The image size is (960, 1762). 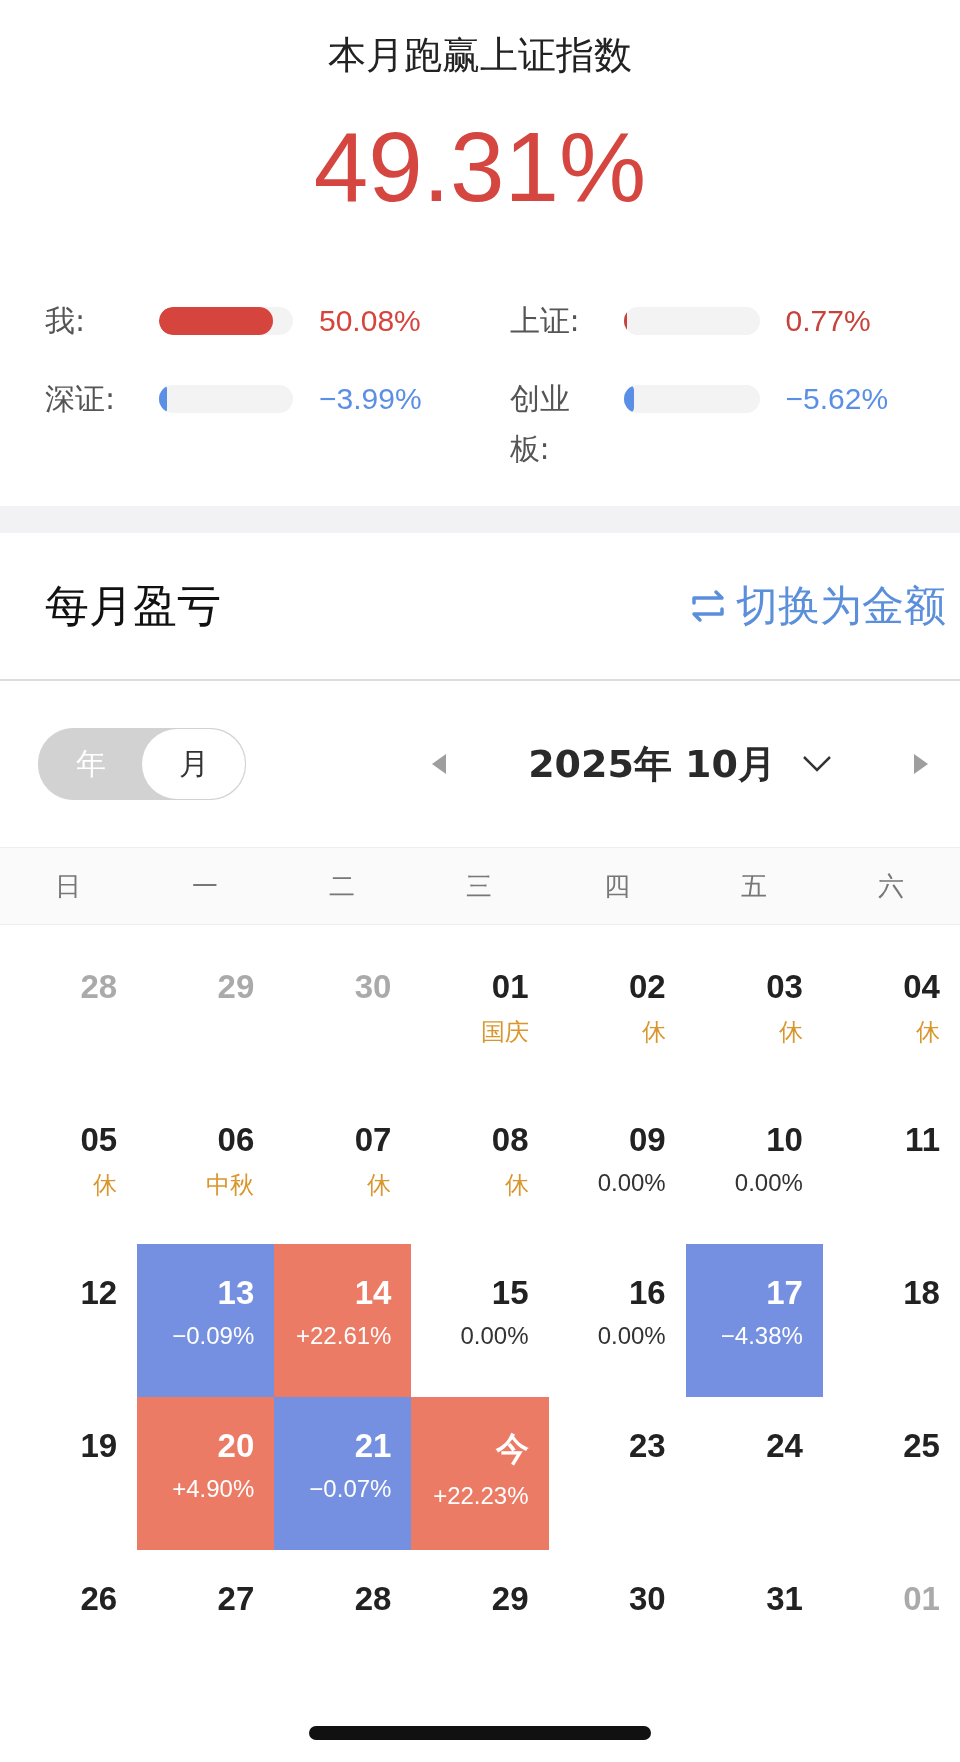 I want to click on day-number: 24, so click(x=784, y=1446).